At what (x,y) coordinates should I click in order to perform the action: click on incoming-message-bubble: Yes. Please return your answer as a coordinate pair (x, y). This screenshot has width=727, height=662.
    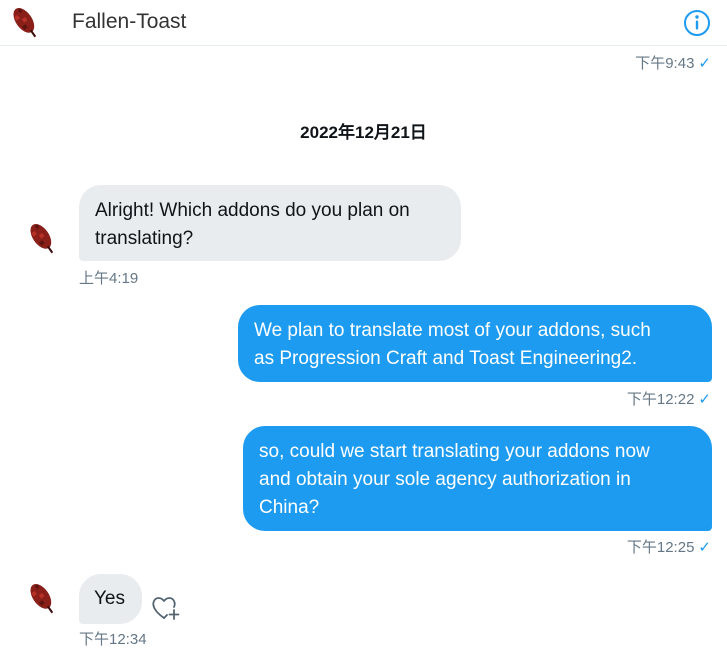
    Looking at the image, I should click on (110, 599).